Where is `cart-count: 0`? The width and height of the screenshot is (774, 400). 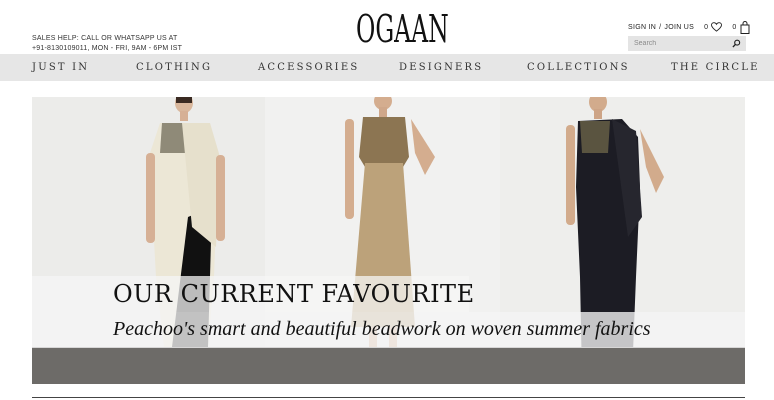
cart-count: 0 is located at coordinates (734, 27).